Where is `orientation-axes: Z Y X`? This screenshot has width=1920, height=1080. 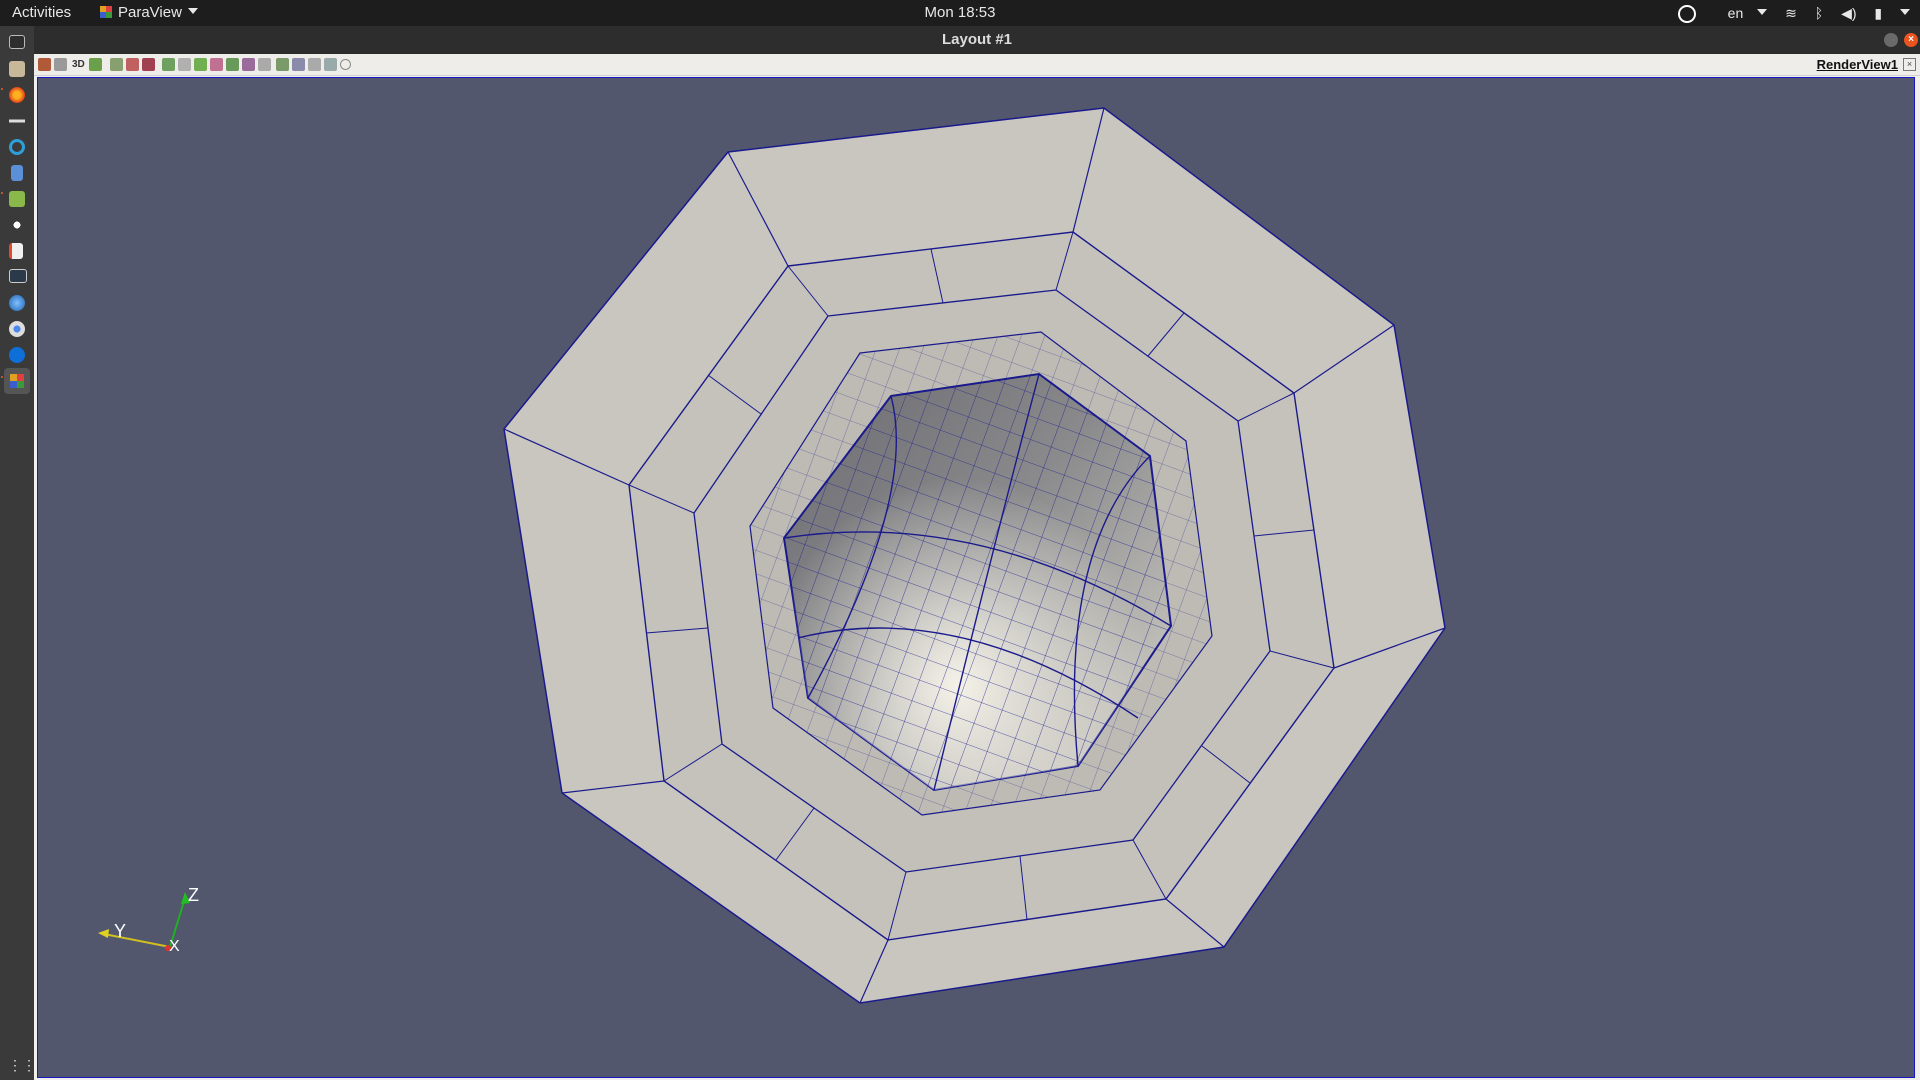
orientation-axes: Z Y X is located at coordinates (148, 920).